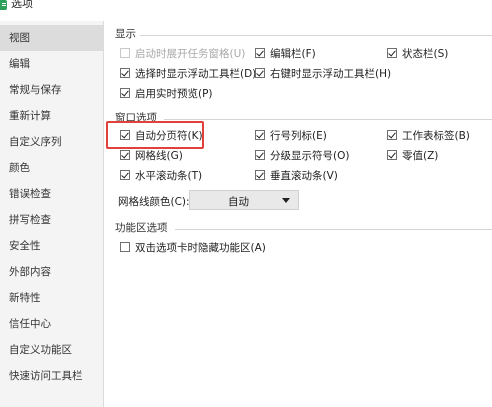 Image resolution: width=492 pixels, height=407 pixels. What do you see at coordinates (293, 53) in the screenshot?
I see `checkbox-label: 编辑栏(F)` at bounding box center [293, 53].